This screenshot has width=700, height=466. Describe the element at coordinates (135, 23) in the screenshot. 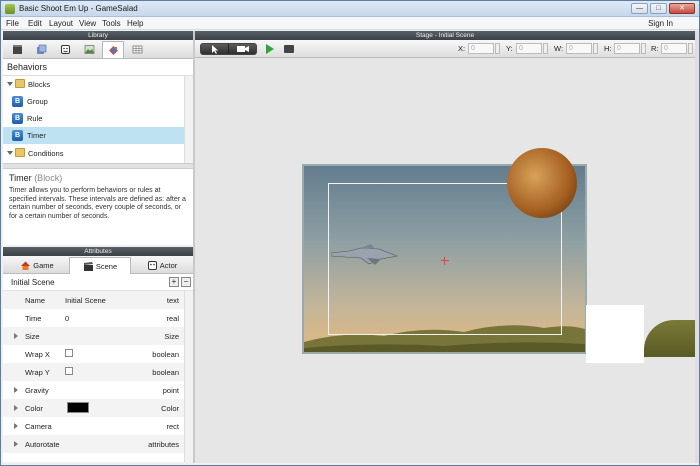

I see `menu-help: Help` at that location.